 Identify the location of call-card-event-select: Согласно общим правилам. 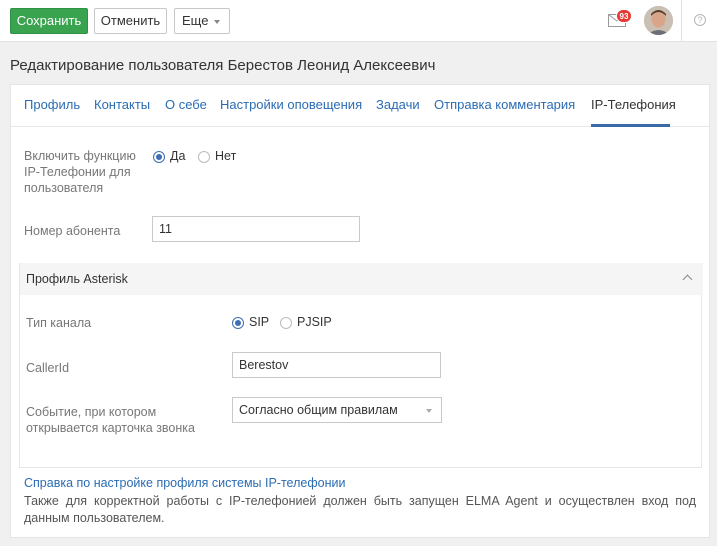
(337, 410).